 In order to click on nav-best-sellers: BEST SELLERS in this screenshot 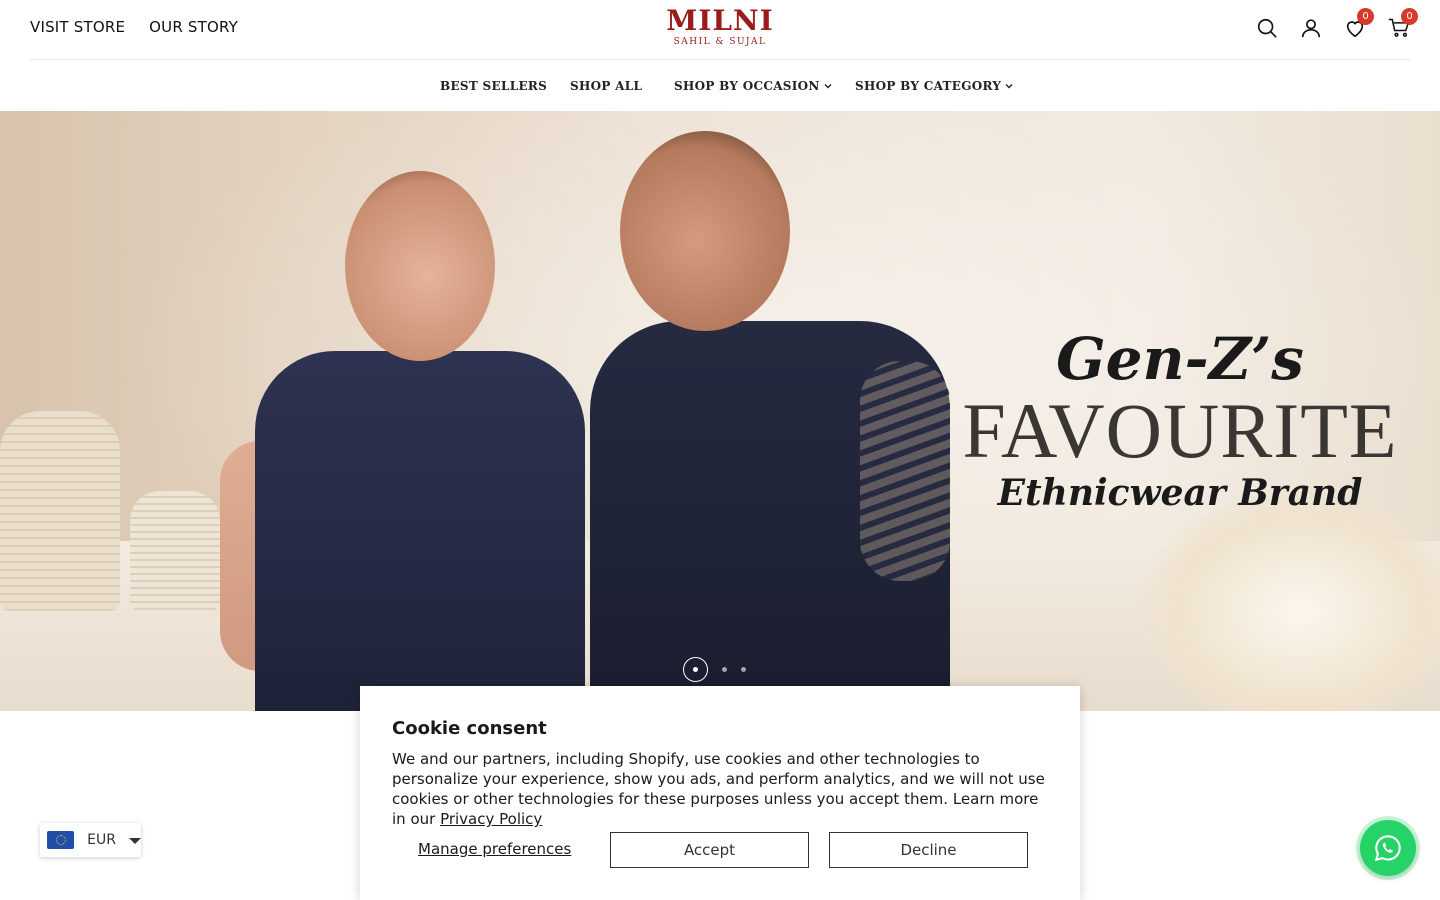, I will do `click(493, 86)`.